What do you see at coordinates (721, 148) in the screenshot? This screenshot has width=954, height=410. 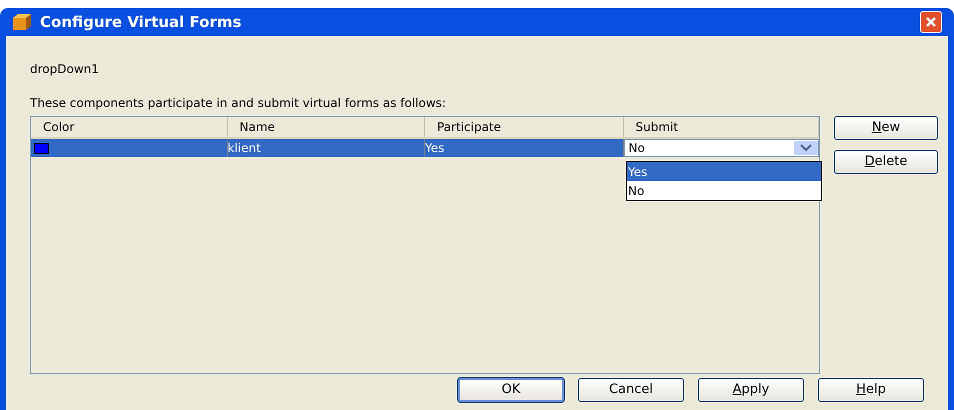 I see `submit-dropdown: No` at bounding box center [721, 148].